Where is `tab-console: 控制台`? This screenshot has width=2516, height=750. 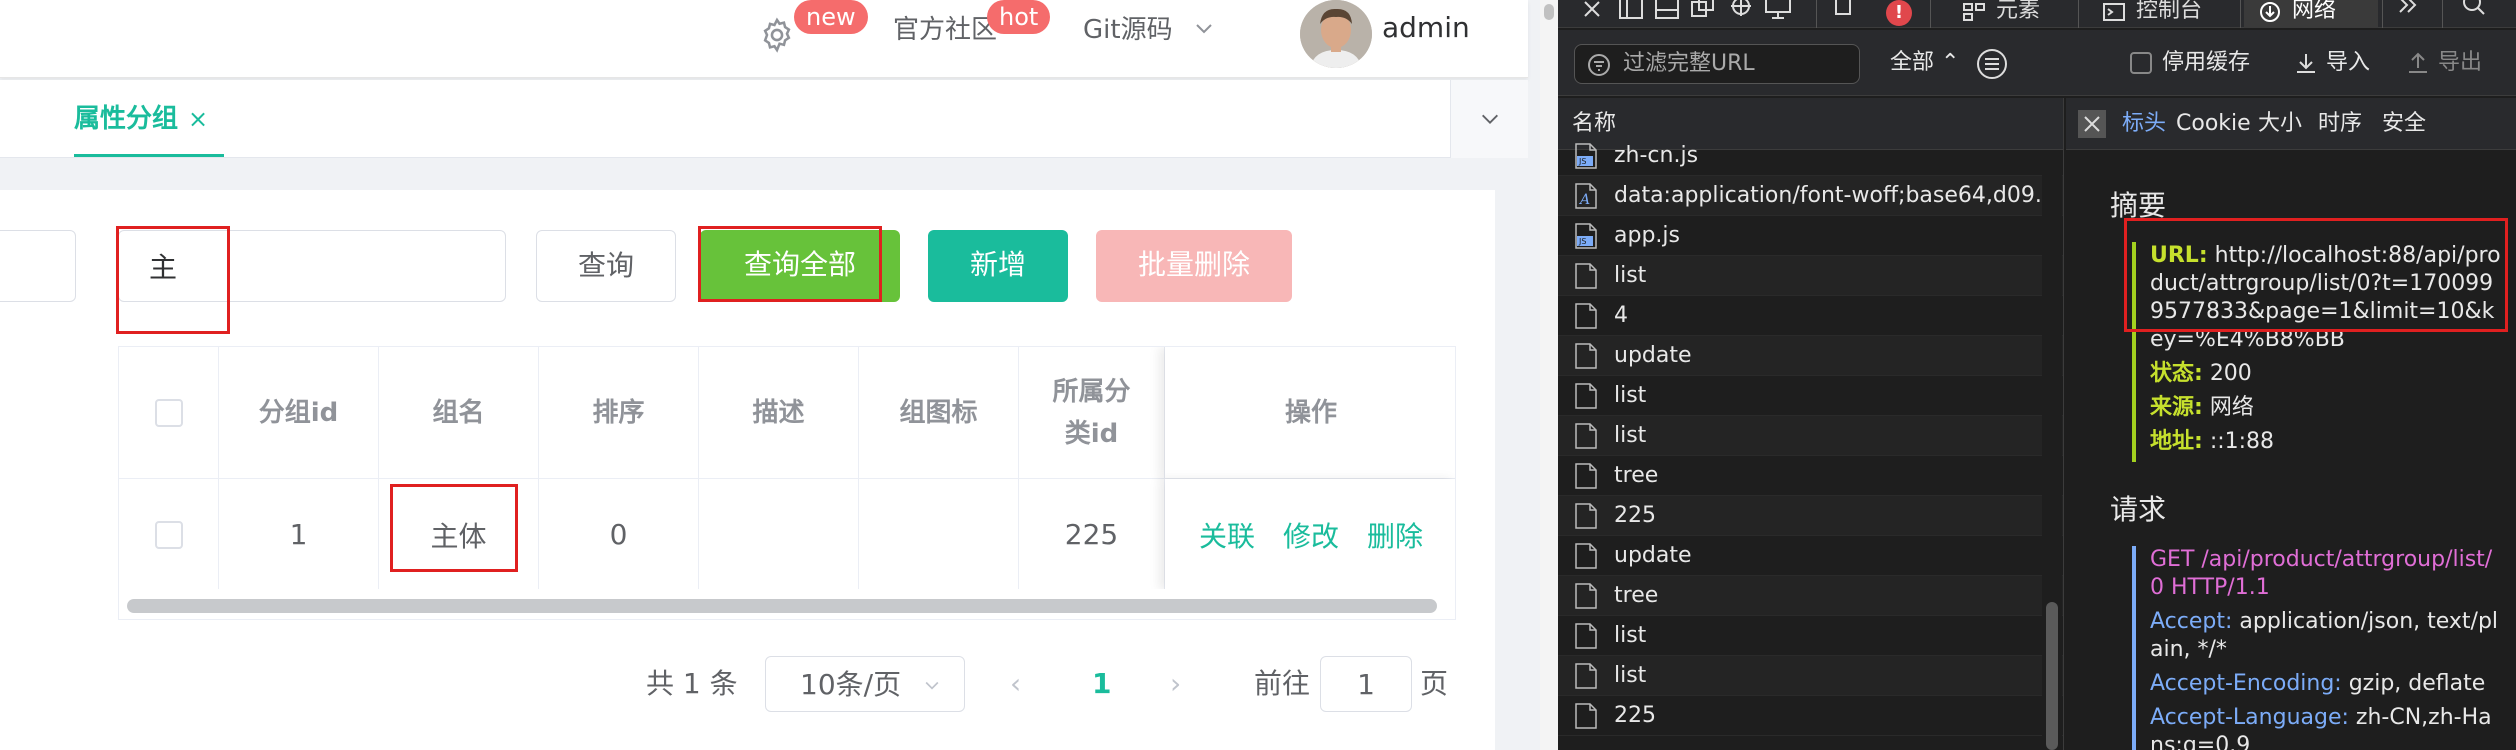
tab-console: 控制台 is located at coordinates (2145, 14).